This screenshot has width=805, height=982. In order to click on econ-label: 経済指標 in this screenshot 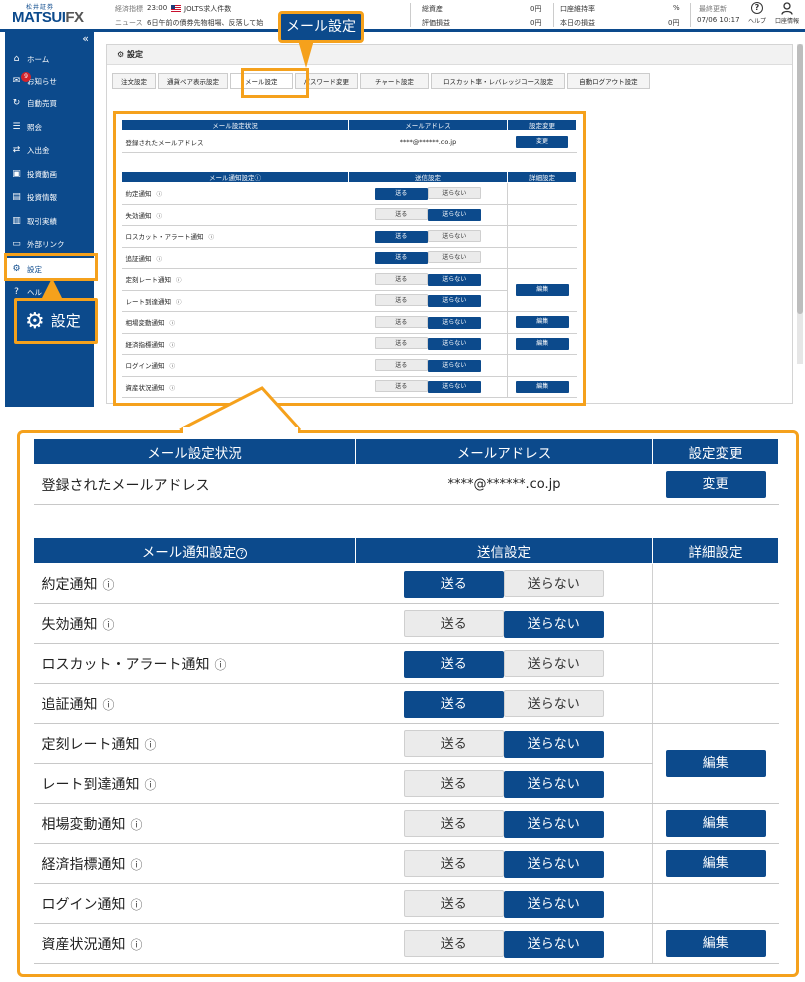, I will do `click(129, 9)`.